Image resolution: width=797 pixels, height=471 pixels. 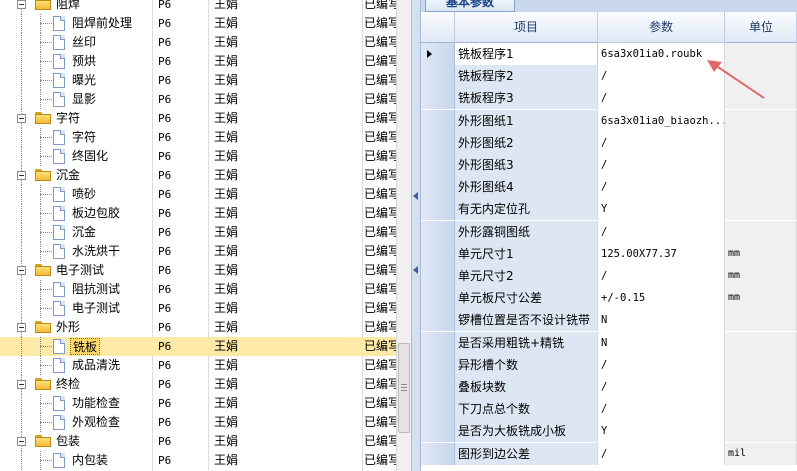 I want to click on tree-item-row: 喷砂 P6 王娟 已编写, so click(x=198, y=194).